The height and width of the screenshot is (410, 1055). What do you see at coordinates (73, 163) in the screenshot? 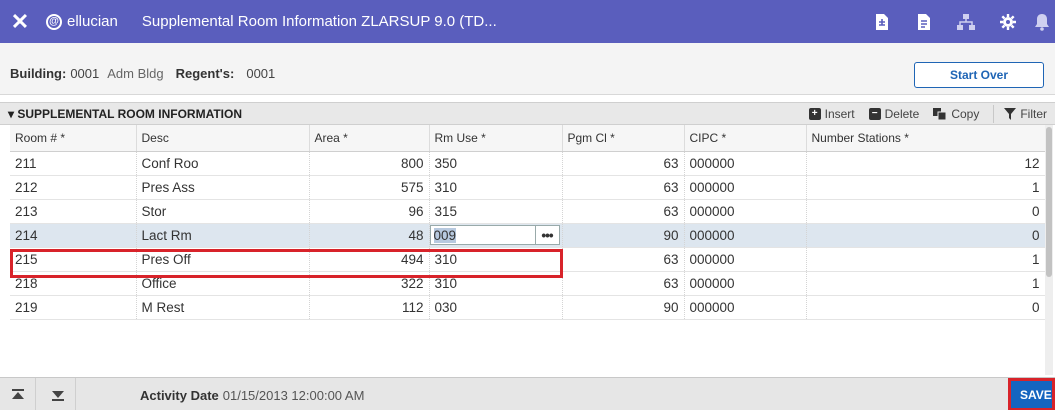
I see `room-cell: 211` at bounding box center [73, 163].